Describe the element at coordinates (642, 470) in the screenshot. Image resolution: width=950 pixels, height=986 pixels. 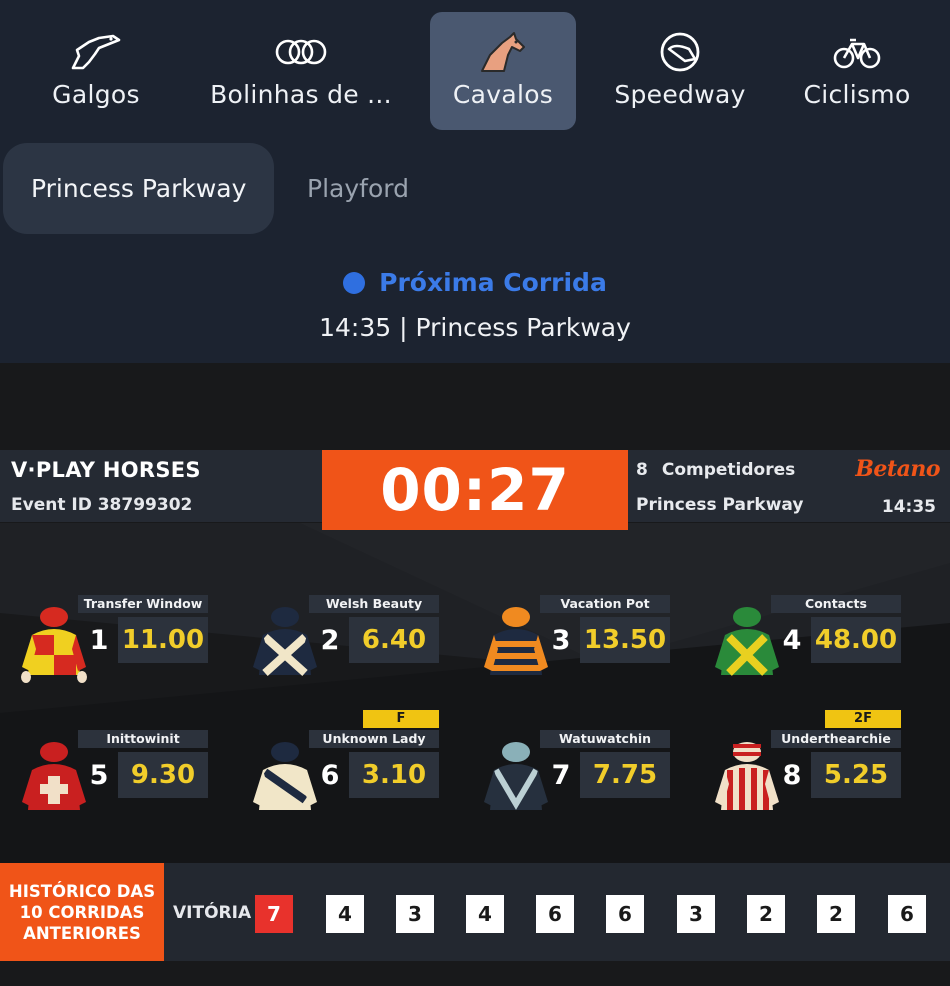
I see `competitors-count: 8` at that location.